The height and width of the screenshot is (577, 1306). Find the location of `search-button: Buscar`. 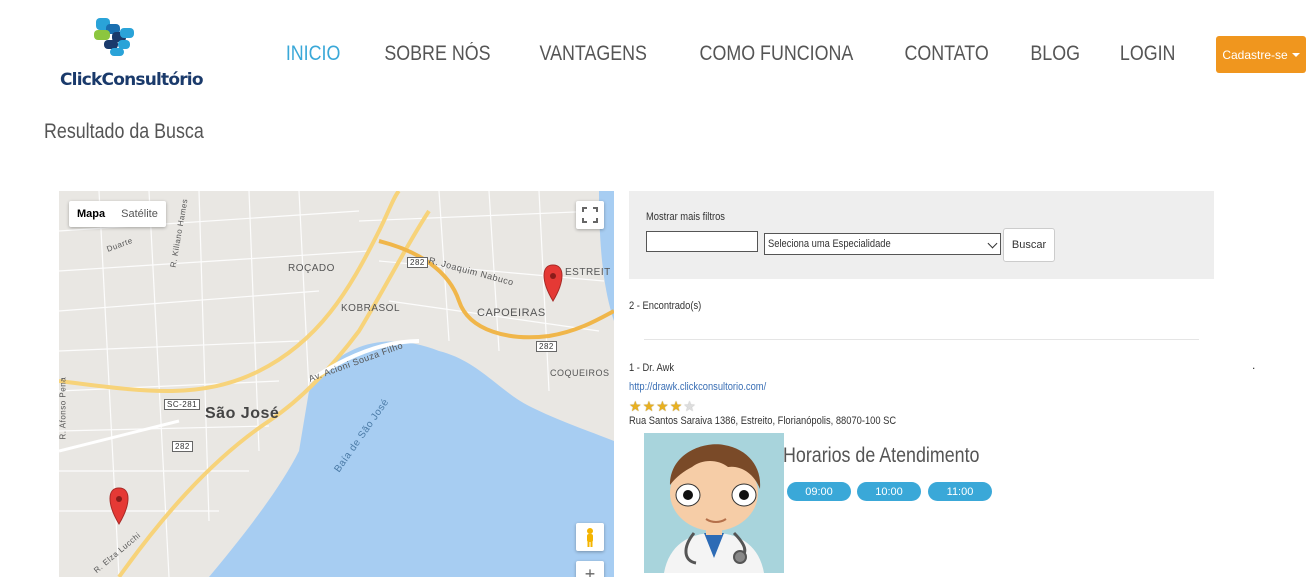

search-button: Buscar is located at coordinates (1029, 245).